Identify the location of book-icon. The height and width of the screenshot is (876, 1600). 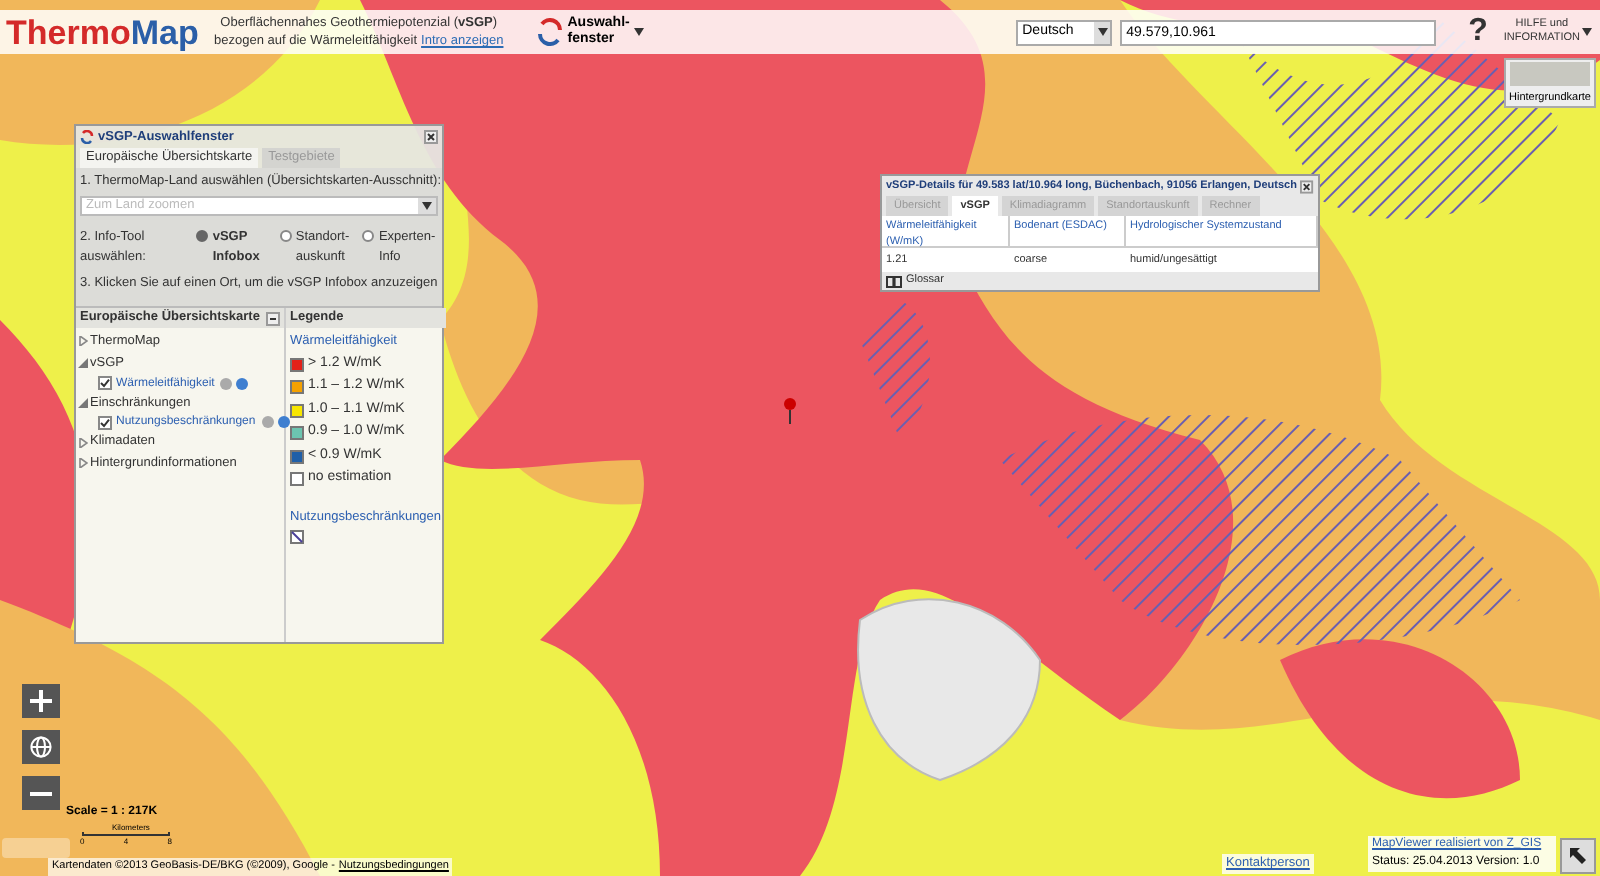
(894, 281).